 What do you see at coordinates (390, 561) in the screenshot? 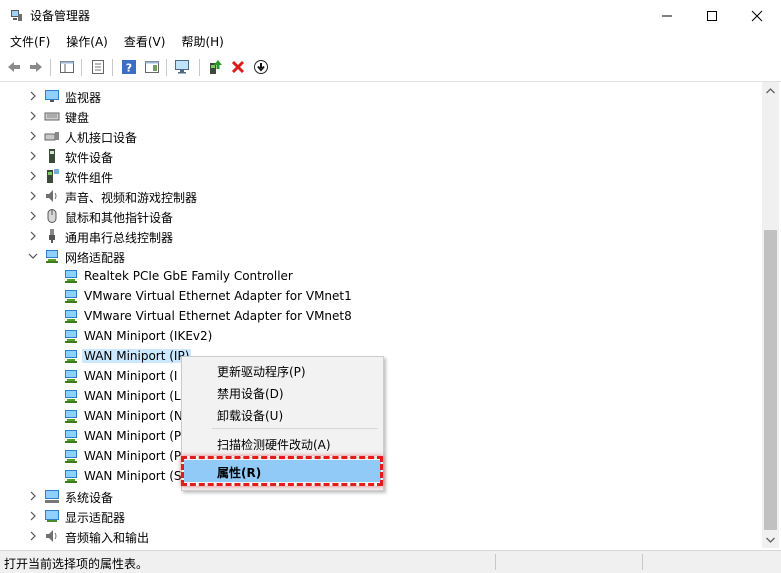
I see `status-bar: 打开当前选择项的属性表。` at bounding box center [390, 561].